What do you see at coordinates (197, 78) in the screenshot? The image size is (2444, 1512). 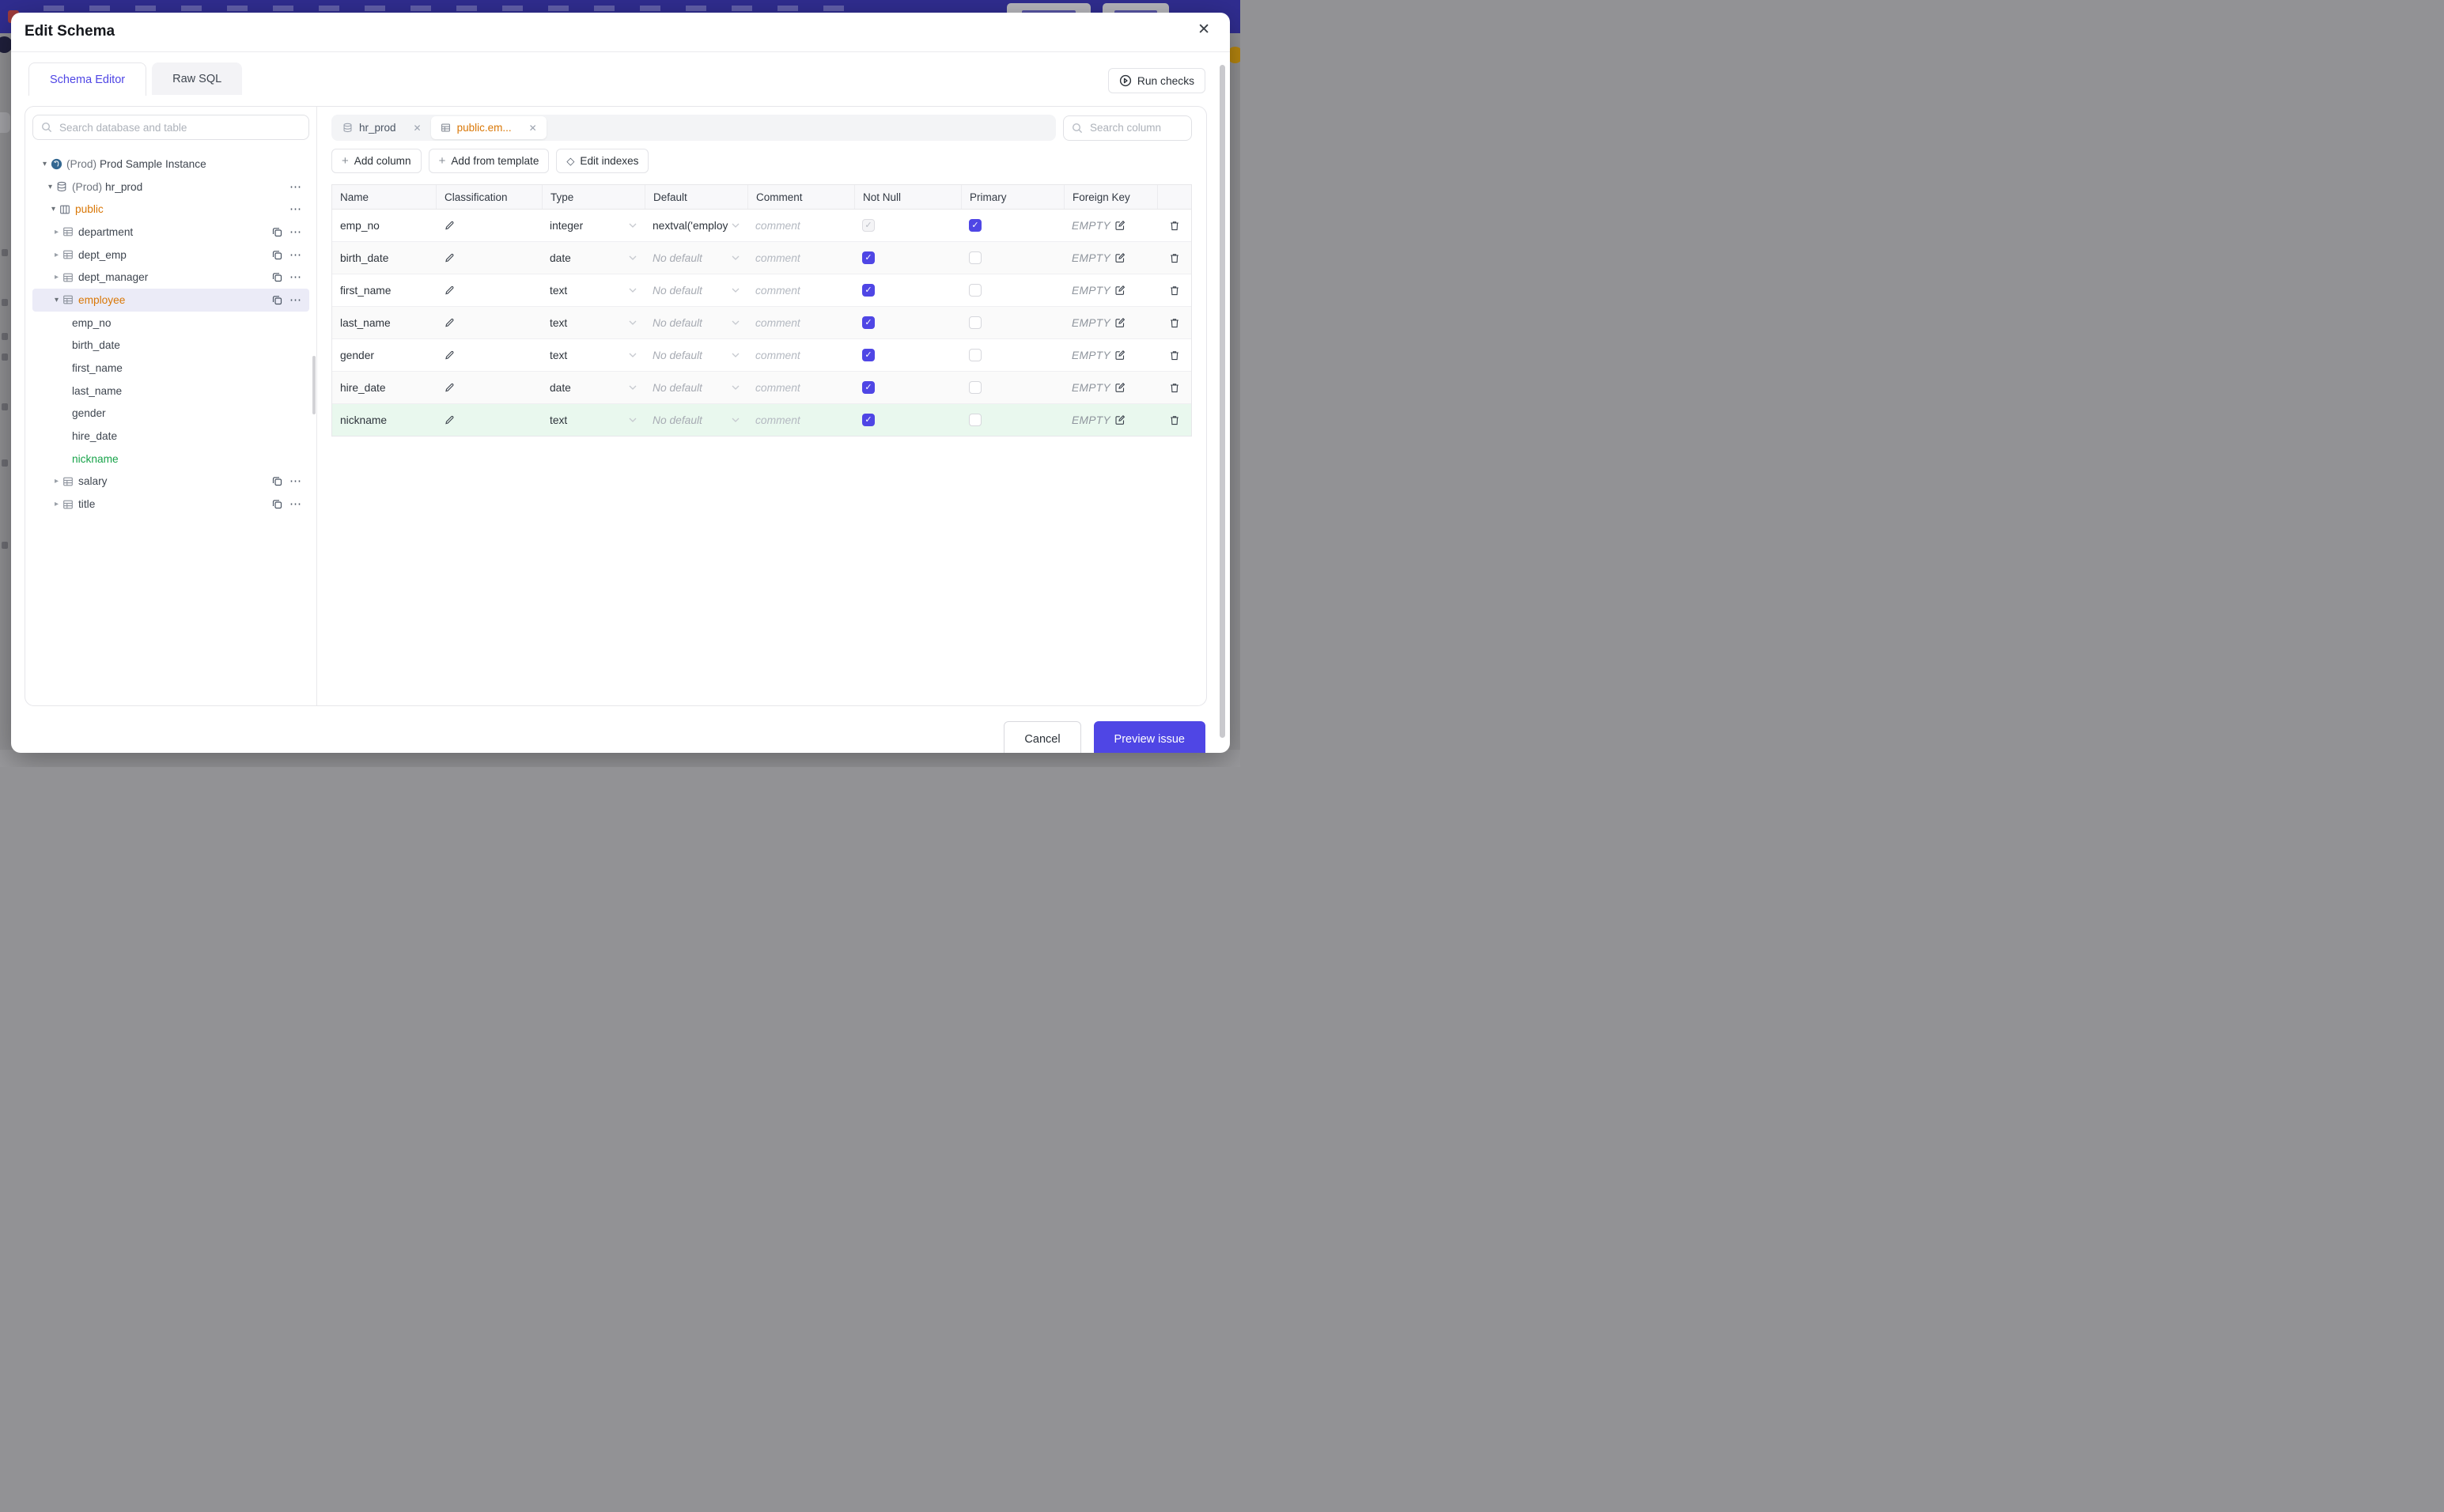 I see `tab-raw-sql: Raw SQL` at bounding box center [197, 78].